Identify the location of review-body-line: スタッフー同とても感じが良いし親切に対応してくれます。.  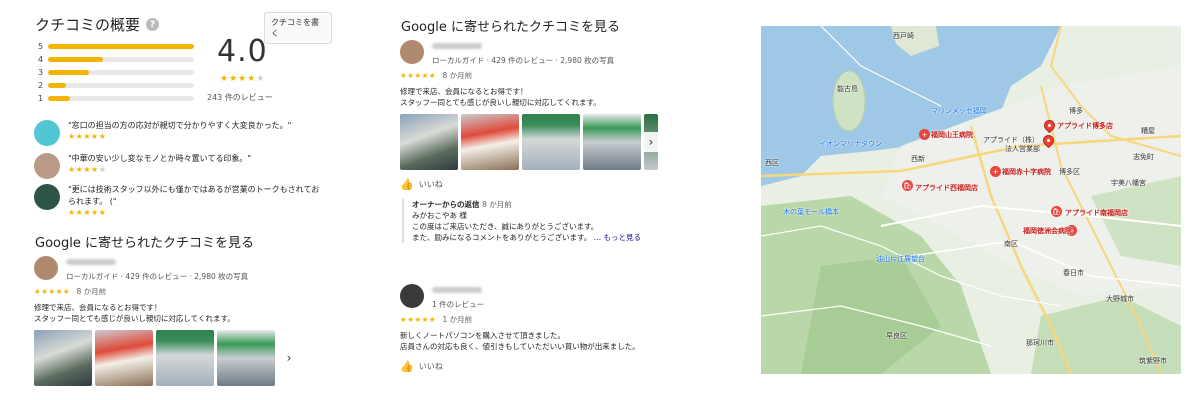
(500, 102).